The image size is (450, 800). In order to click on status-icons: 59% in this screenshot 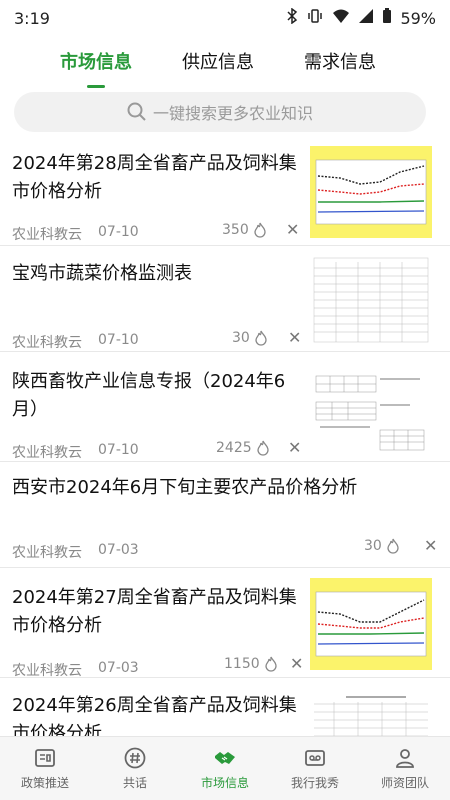, I will do `click(361, 17)`.